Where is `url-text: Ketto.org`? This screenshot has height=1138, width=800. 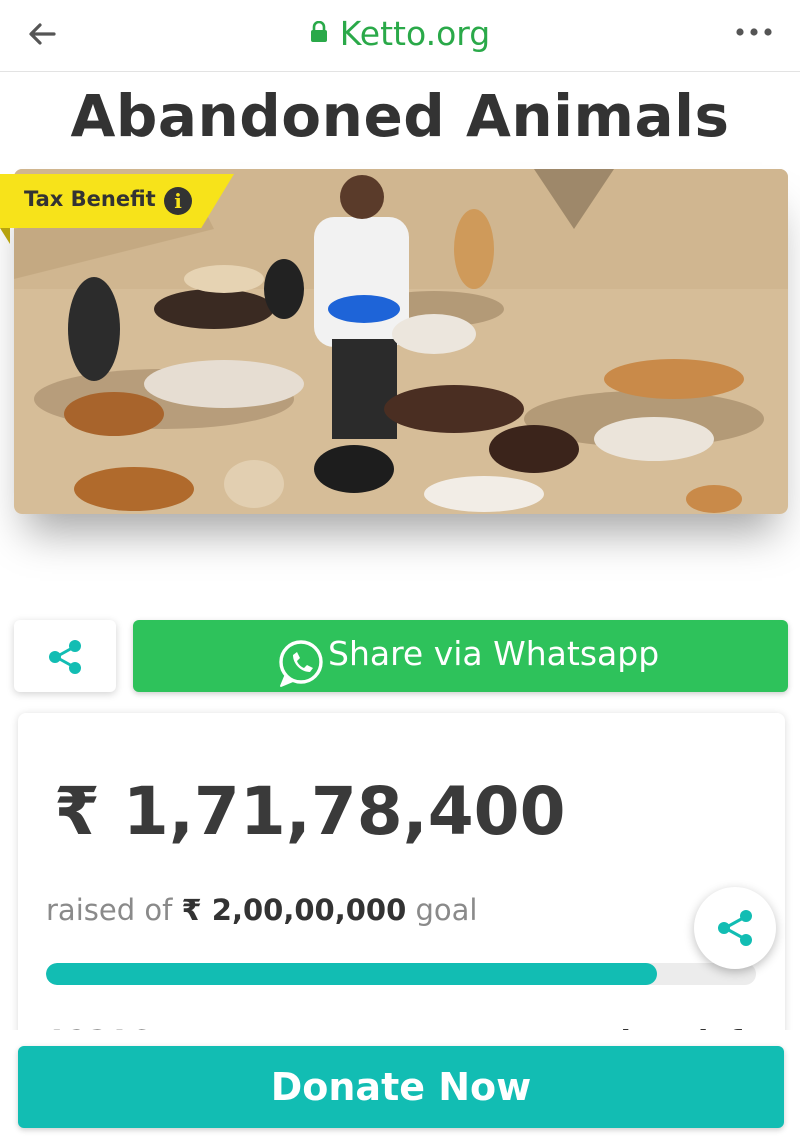
url-text: Ketto.org is located at coordinates (415, 33).